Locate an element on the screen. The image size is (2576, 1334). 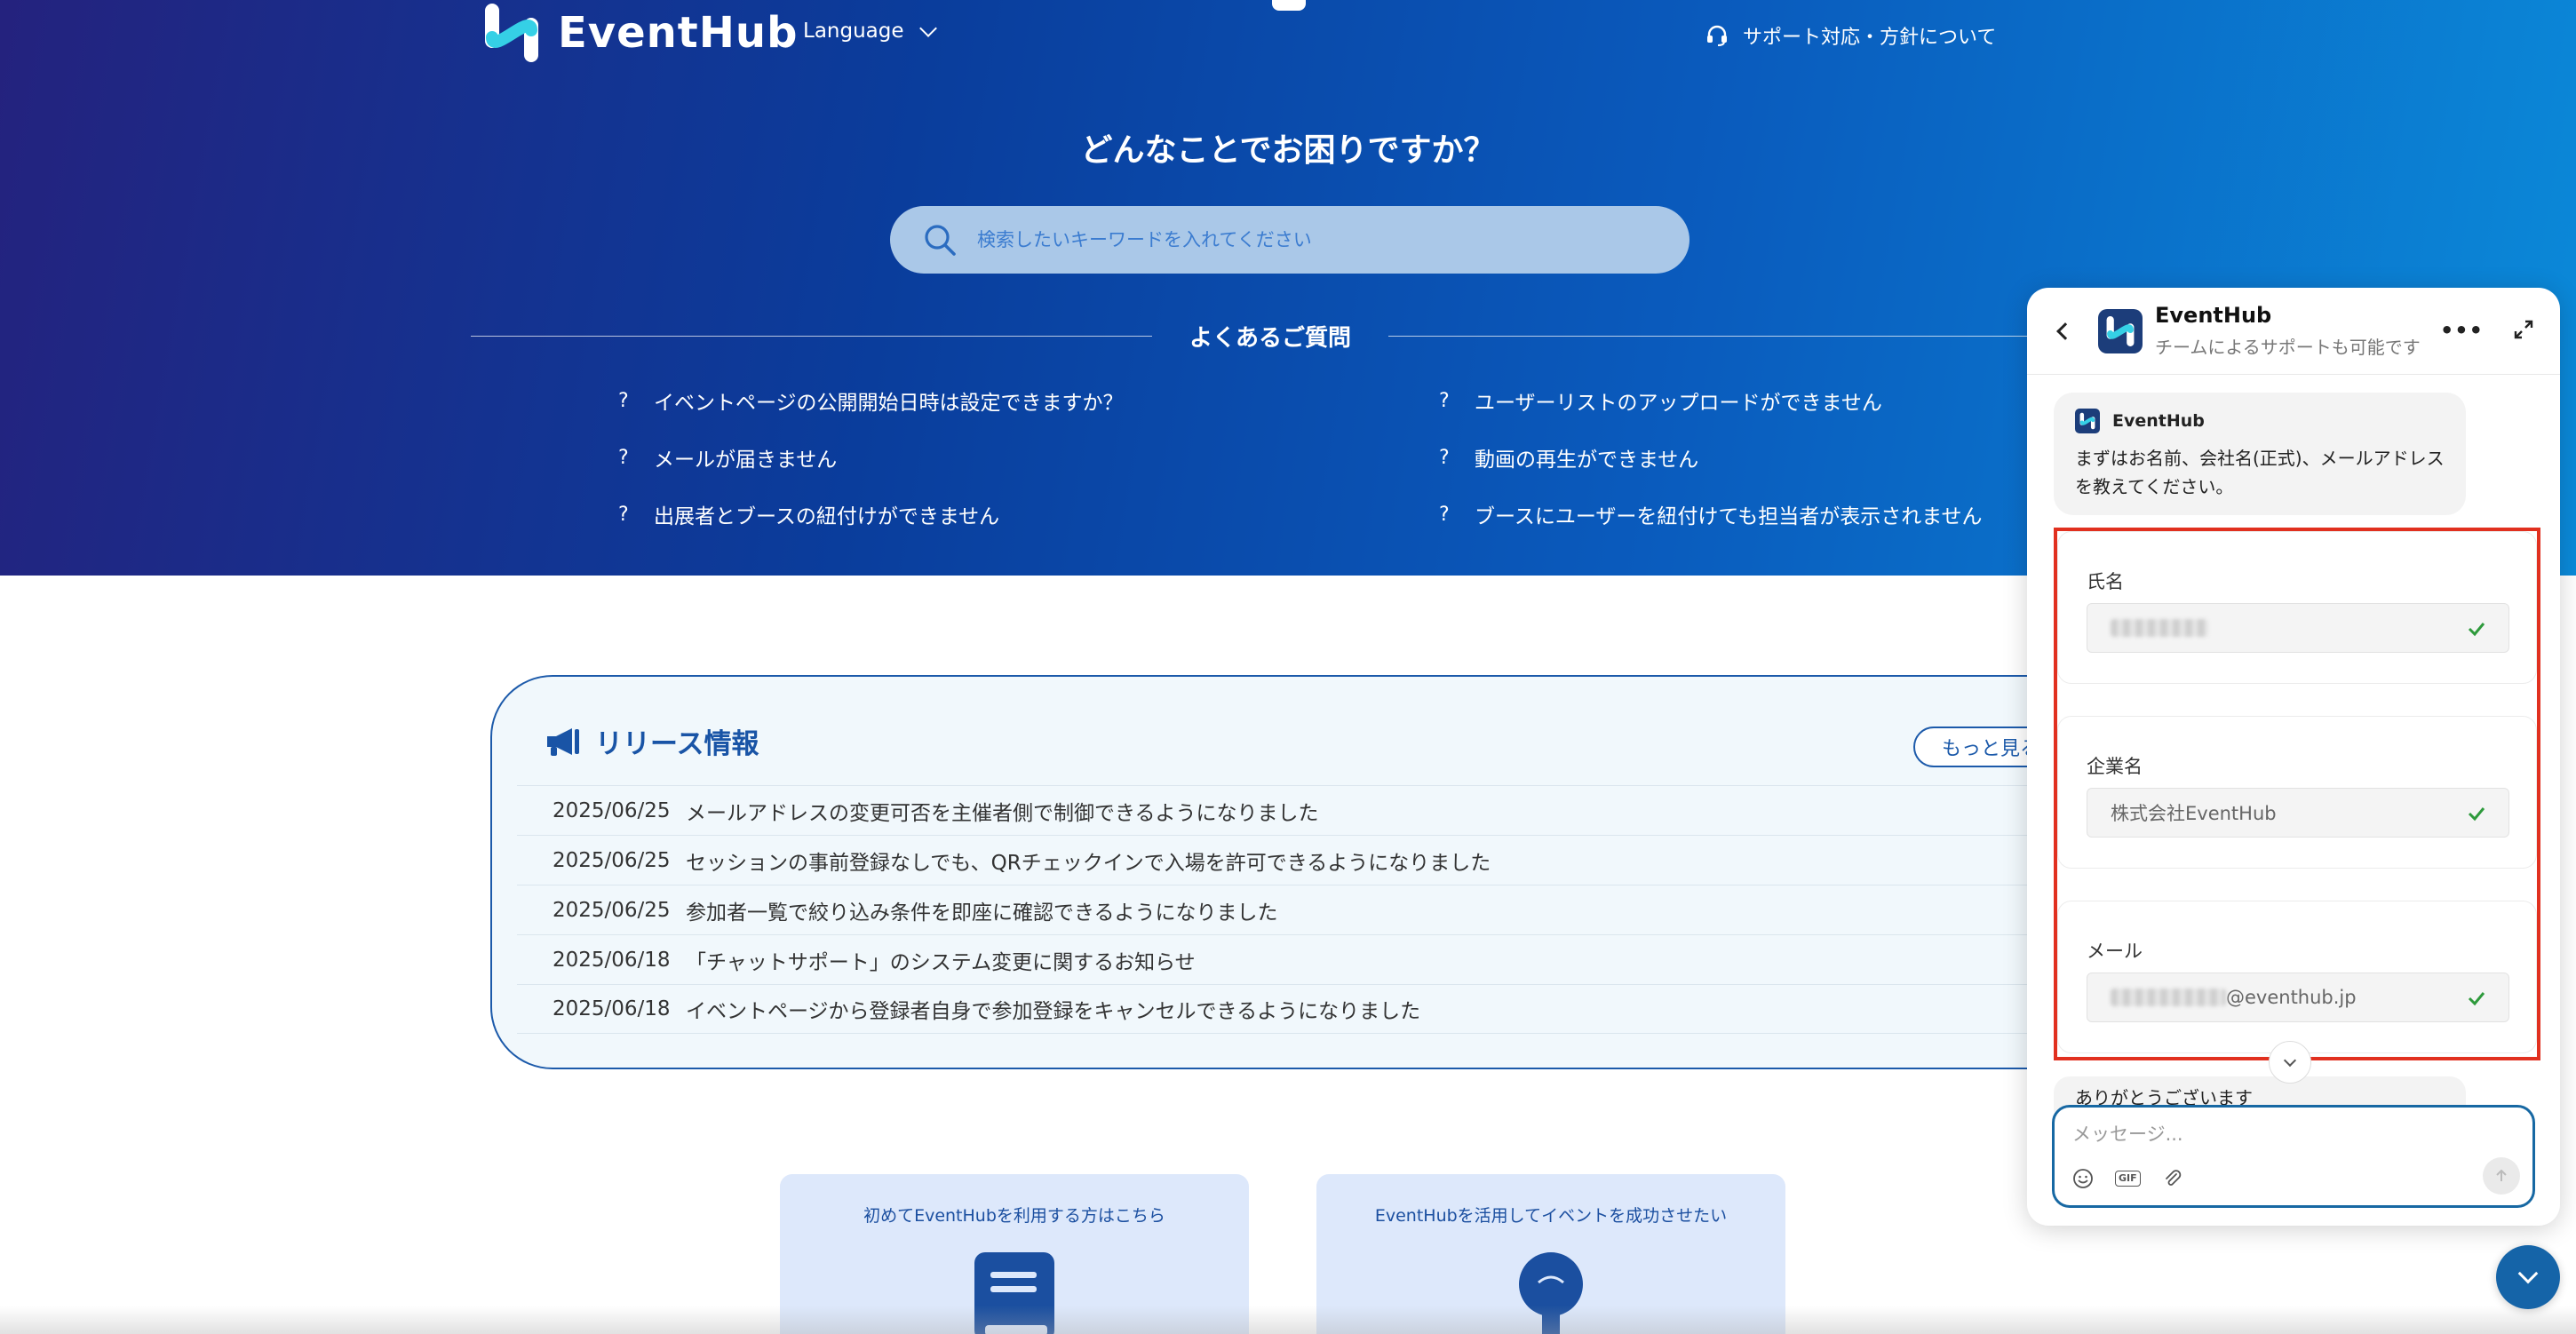
logo: EventHub is located at coordinates (640, 33).